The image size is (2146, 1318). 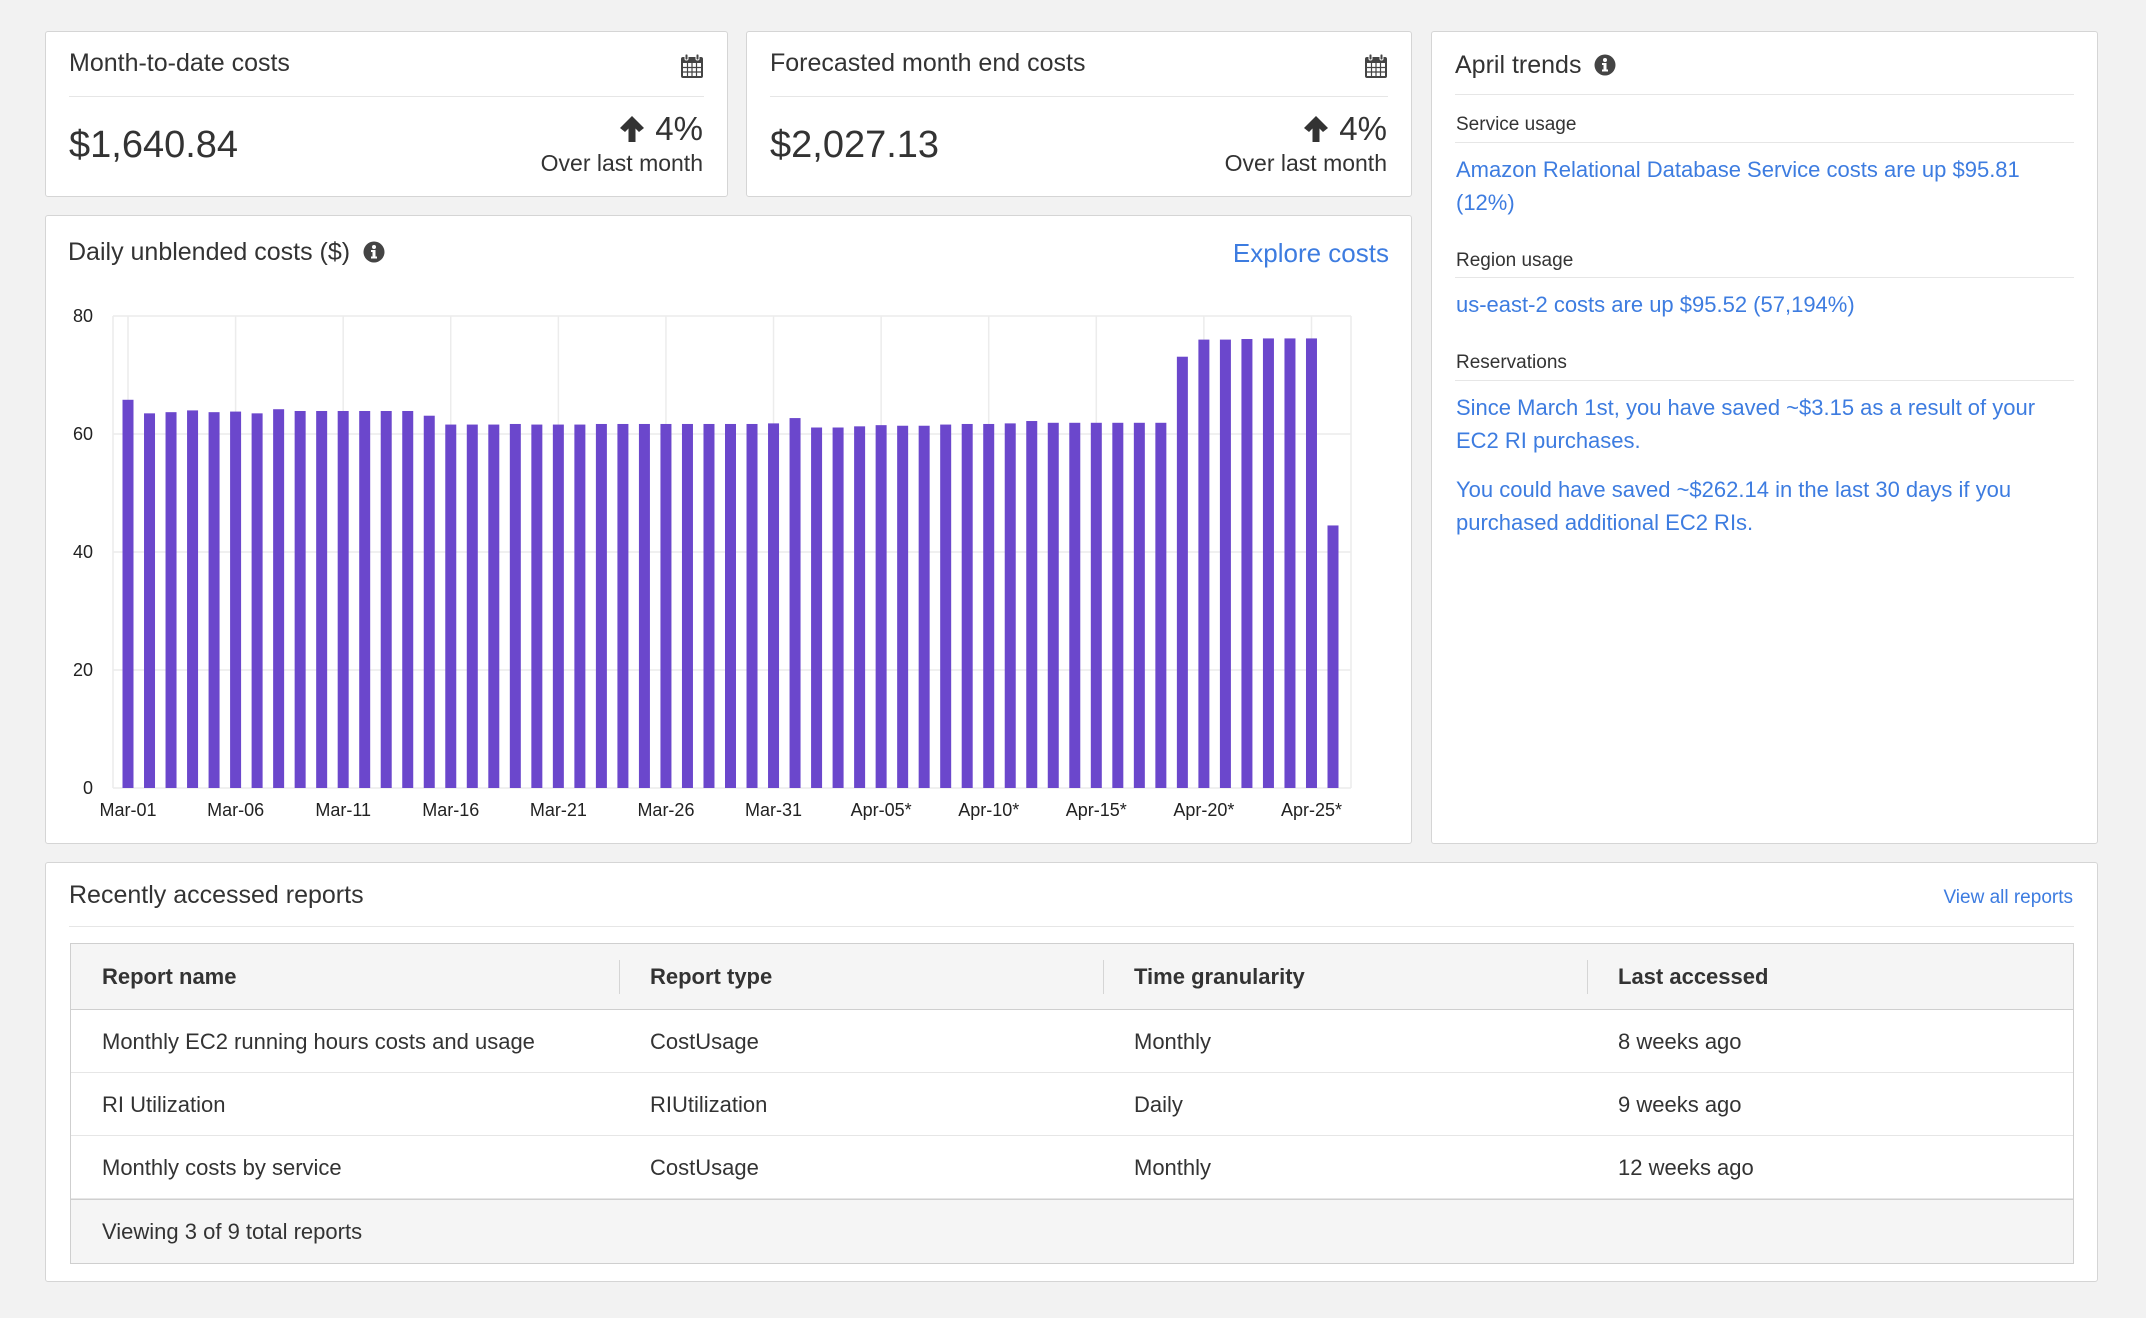 What do you see at coordinates (558, 810) in the screenshot?
I see `x-tick-label: Mar-21` at bounding box center [558, 810].